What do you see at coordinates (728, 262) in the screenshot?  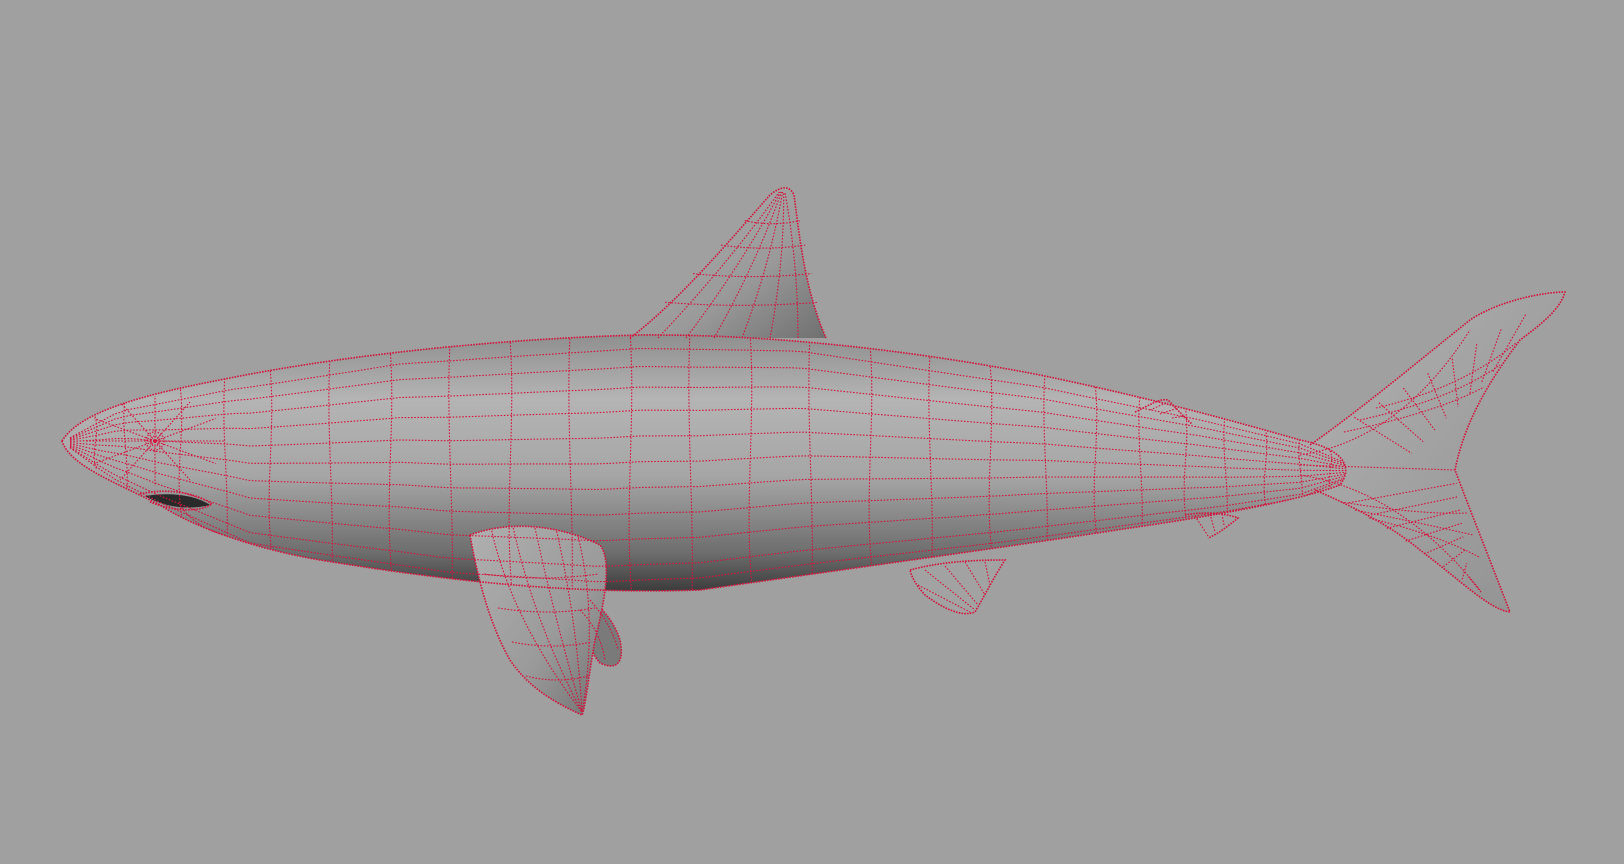 I see `dorsal-fin` at bounding box center [728, 262].